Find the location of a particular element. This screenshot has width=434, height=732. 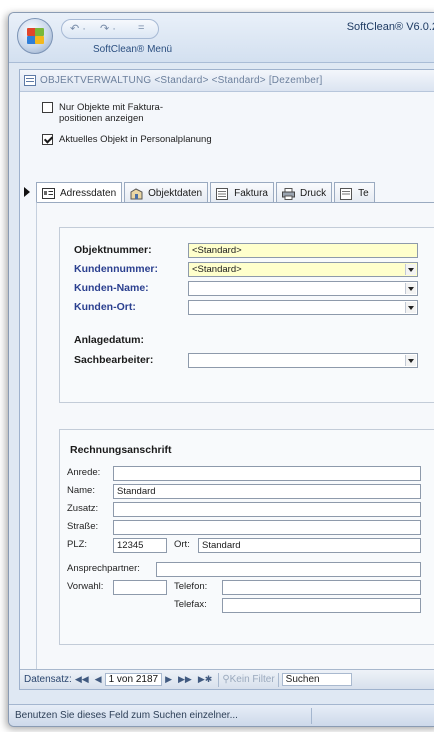

vorwahl-label: Vorwahl: is located at coordinates (85, 586).